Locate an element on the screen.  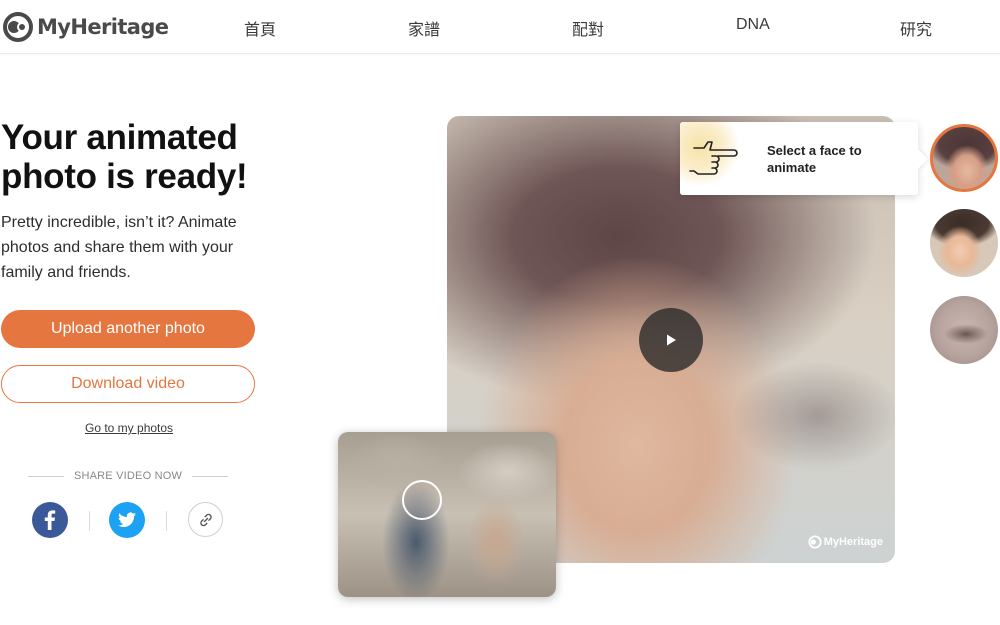
photo-watermark: MyHeritage is located at coordinates (845, 542).